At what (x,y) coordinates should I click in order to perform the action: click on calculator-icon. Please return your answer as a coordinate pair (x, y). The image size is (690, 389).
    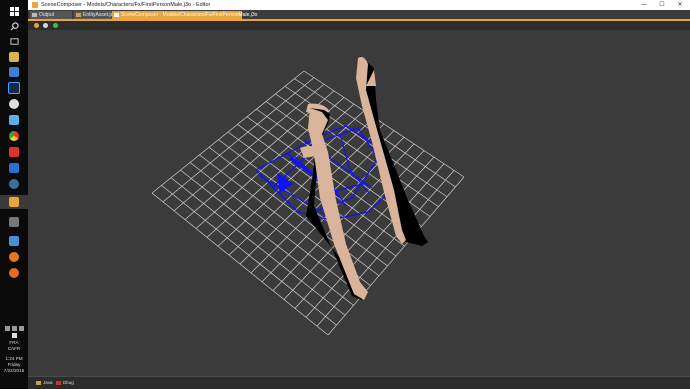
    Looking at the image, I should click on (14, 222).